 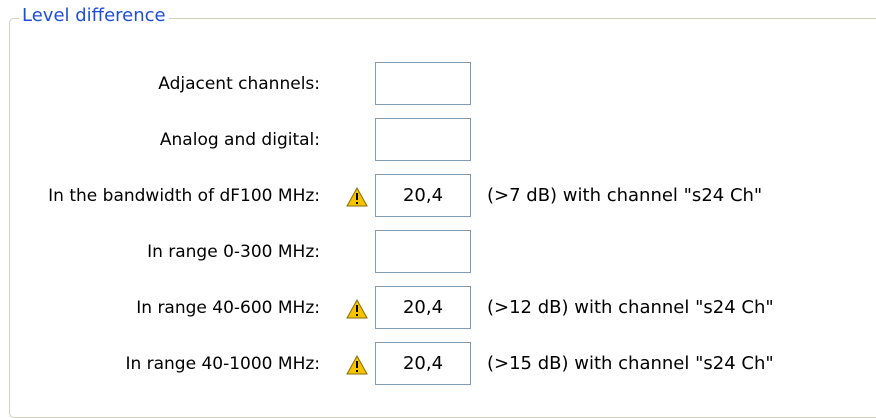 I want to click on group-title: Level difference, so click(x=94, y=16).